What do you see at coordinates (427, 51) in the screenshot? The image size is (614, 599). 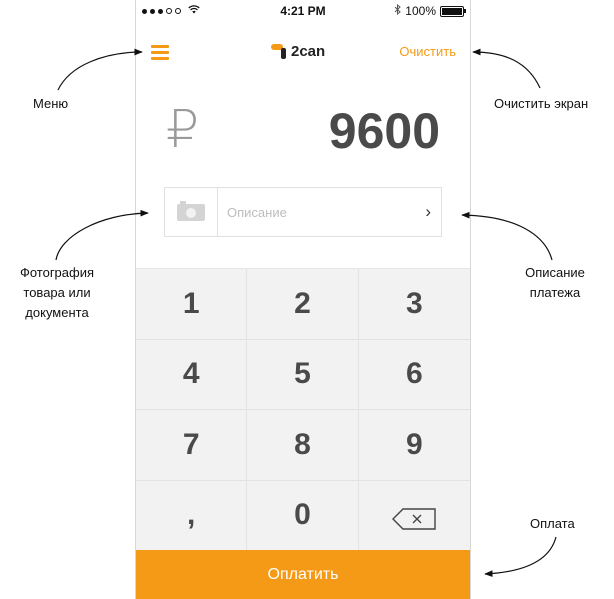 I see `clear-button: Очистить` at bounding box center [427, 51].